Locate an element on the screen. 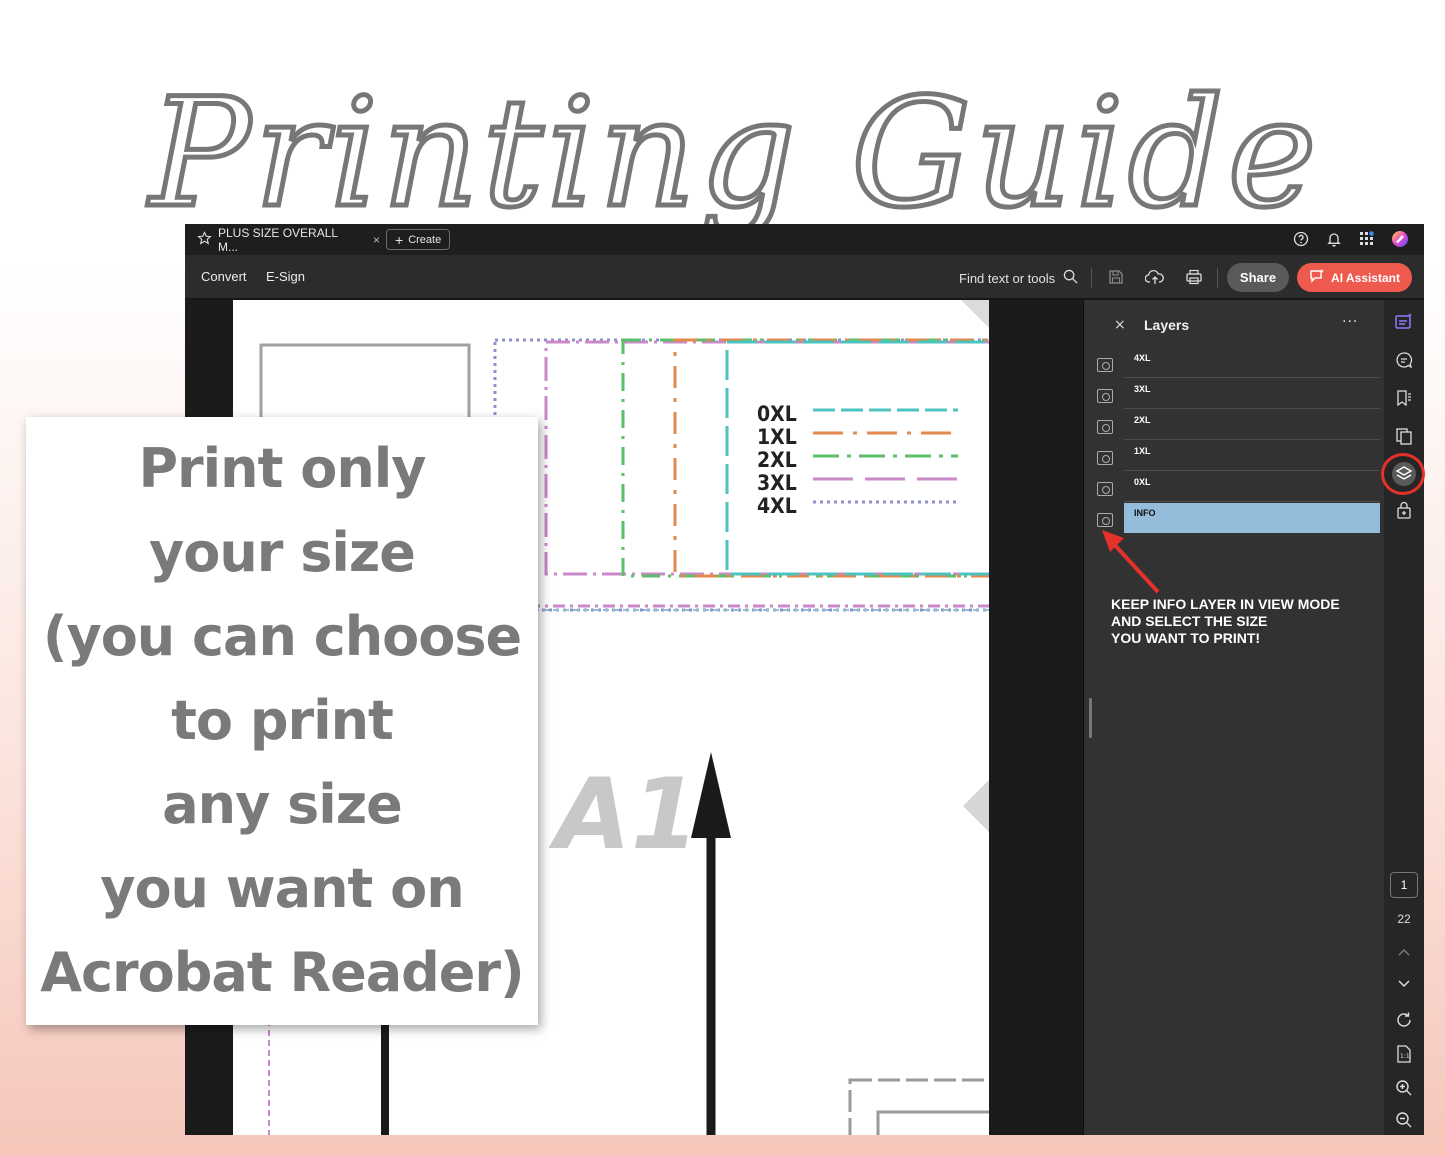 The height and width of the screenshot is (1156, 1445). note-line: YOU WANT TO PRINT! is located at coordinates (1186, 638).